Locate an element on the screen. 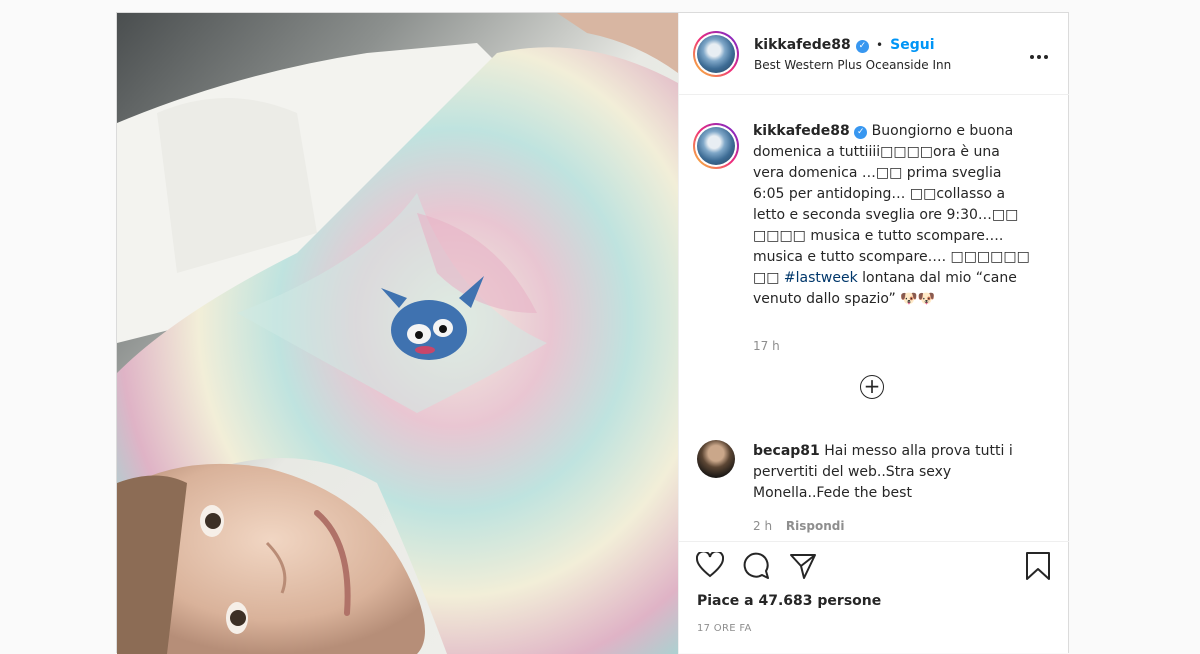 Image resolution: width=1200 pixels, height=654 pixels. bookmark-icon is located at coordinates (1038, 566).